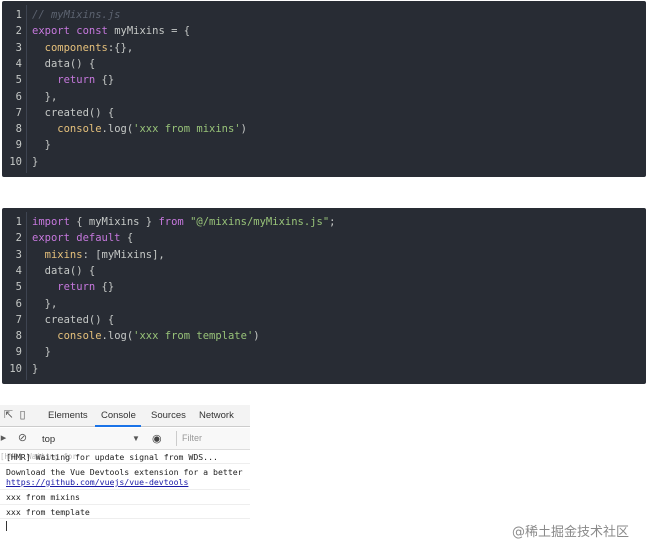  Describe the element at coordinates (6, 526) in the screenshot. I see `console-prompt-cursor` at that location.